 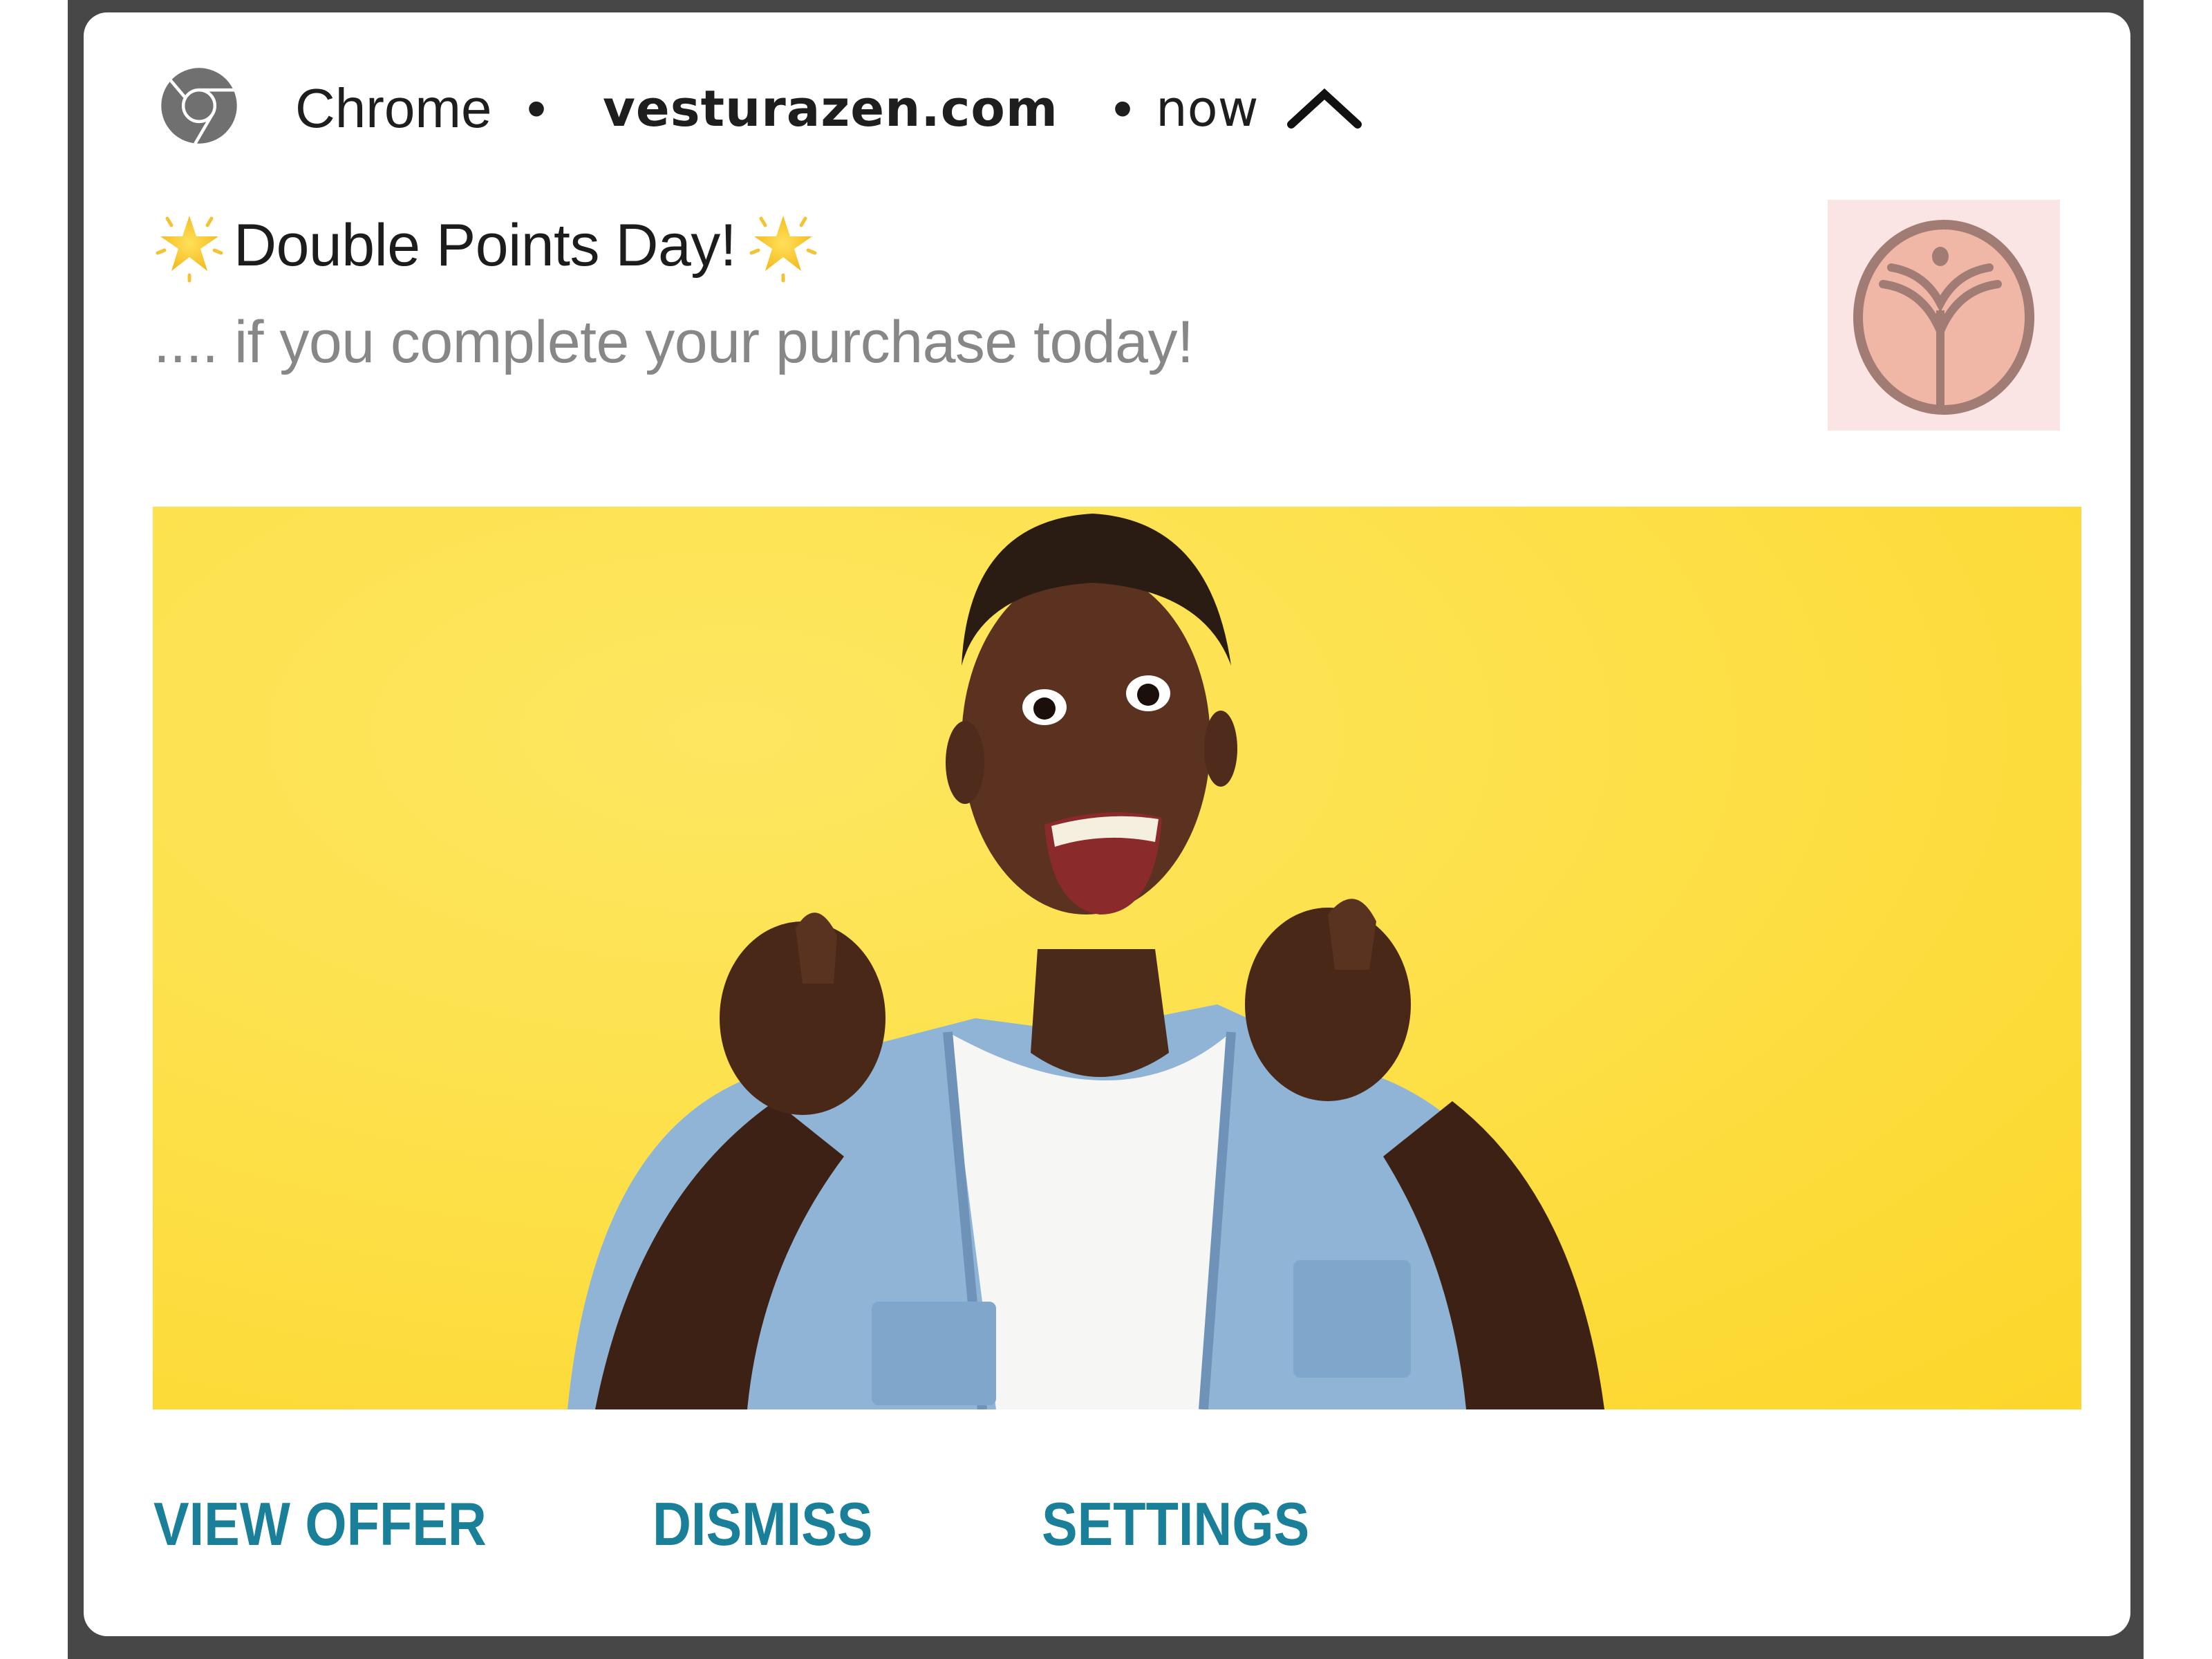 What do you see at coordinates (1352, 1319) in the screenshot?
I see `shirt-pocket-right` at bounding box center [1352, 1319].